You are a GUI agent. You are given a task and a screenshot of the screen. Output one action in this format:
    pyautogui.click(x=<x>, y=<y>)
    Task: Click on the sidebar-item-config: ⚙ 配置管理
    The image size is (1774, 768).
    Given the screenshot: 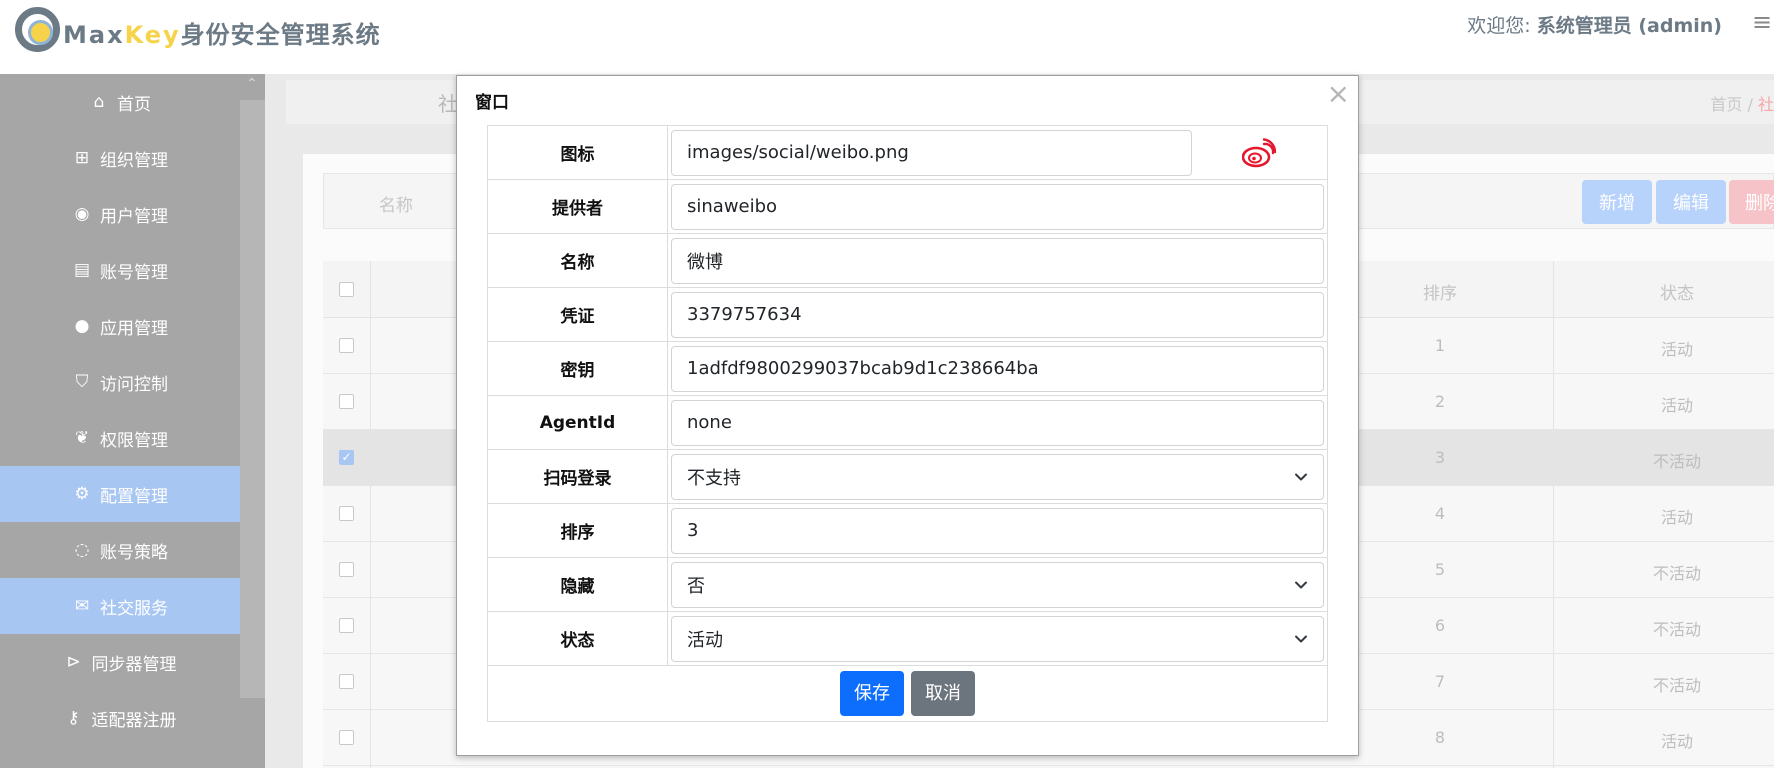 What is the action you would take?
    pyautogui.click(x=120, y=494)
    